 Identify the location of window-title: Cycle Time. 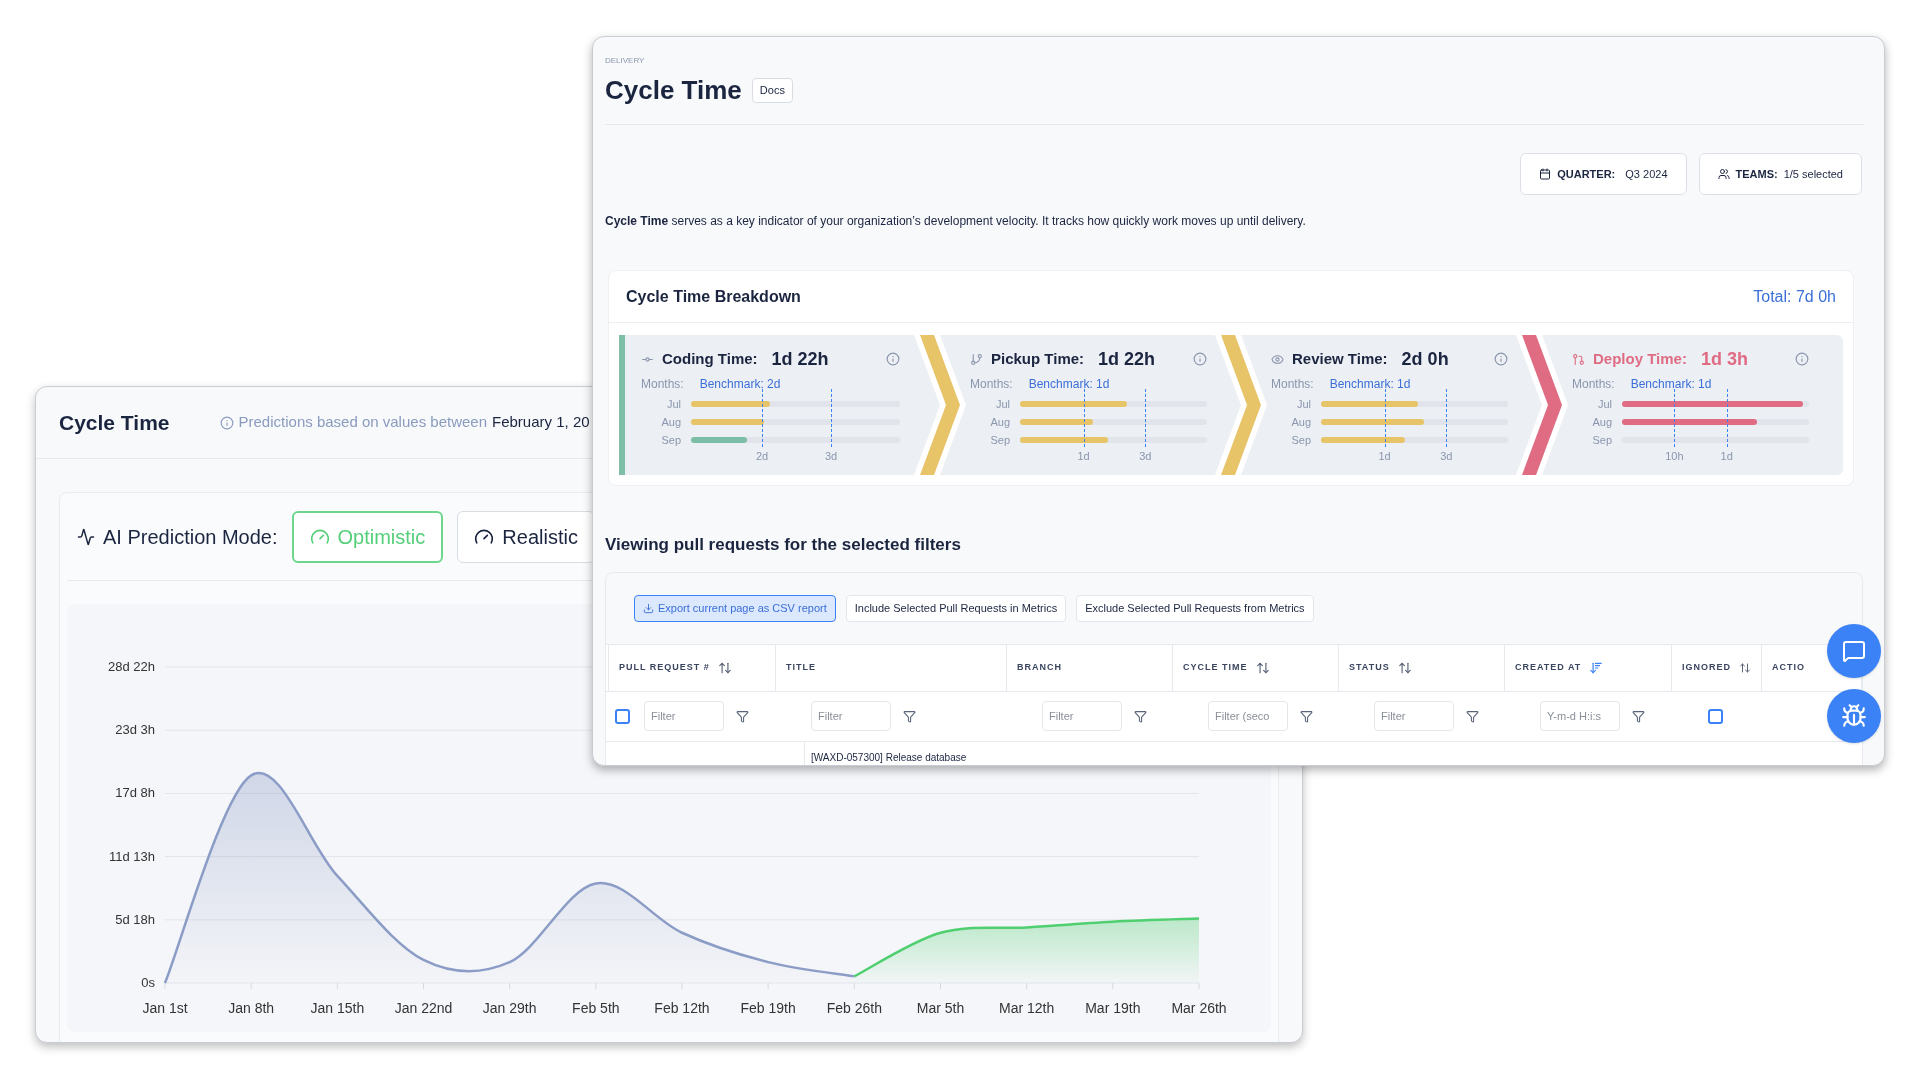
(114, 422).